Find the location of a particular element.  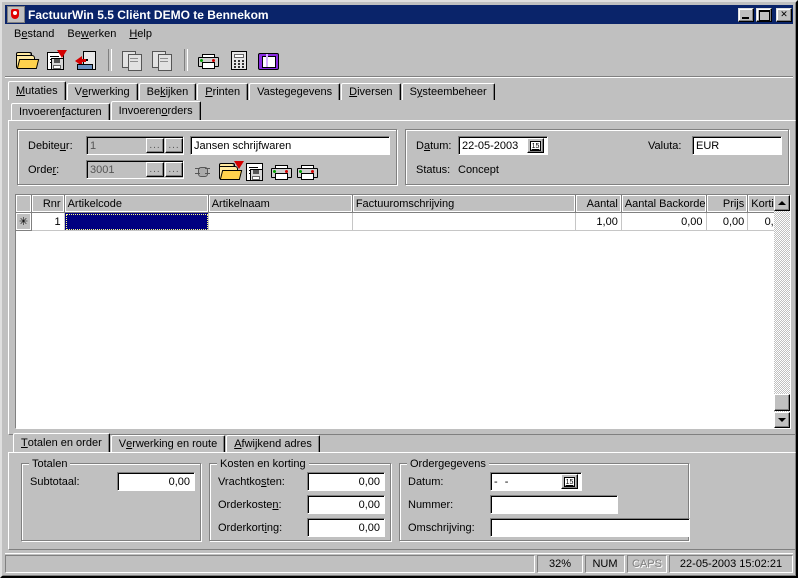

sub-tab-bar: Invoeren f acturen Invoeren o rders is located at coordinates (106, 110).